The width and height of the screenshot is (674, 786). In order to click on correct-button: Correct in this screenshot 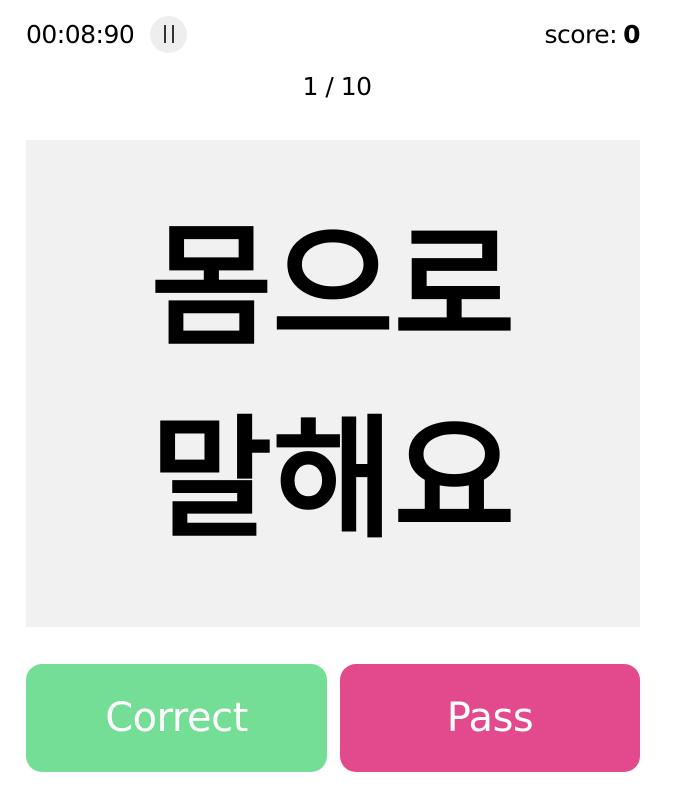, I will do `click(176, 718)`.